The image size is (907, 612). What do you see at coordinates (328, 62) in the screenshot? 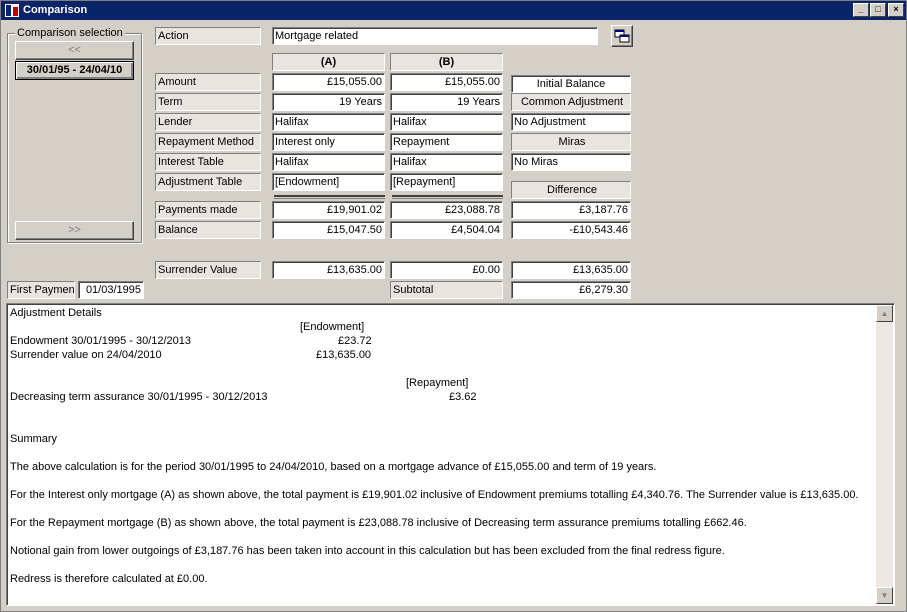
I see `column-a-header: (A)` at bounding box center [328, 62].